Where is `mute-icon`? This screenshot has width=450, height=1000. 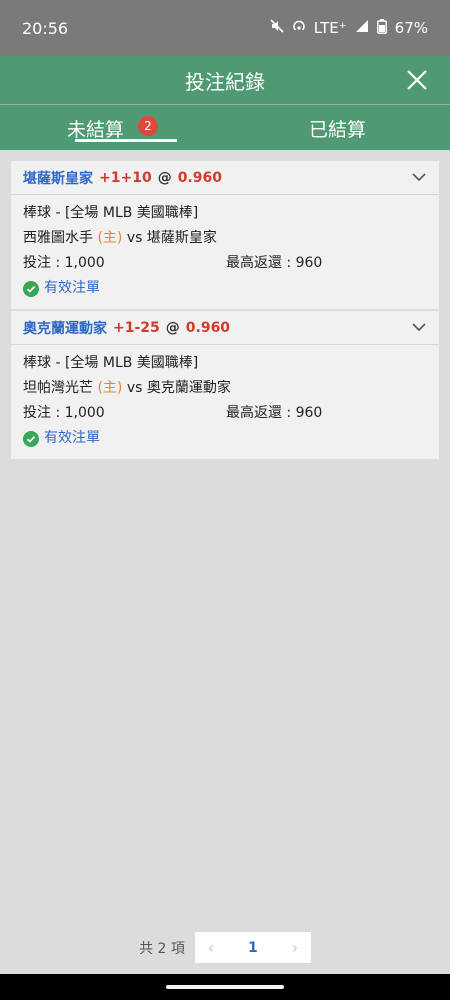
mute-icon is located at coordinates (277, 28).